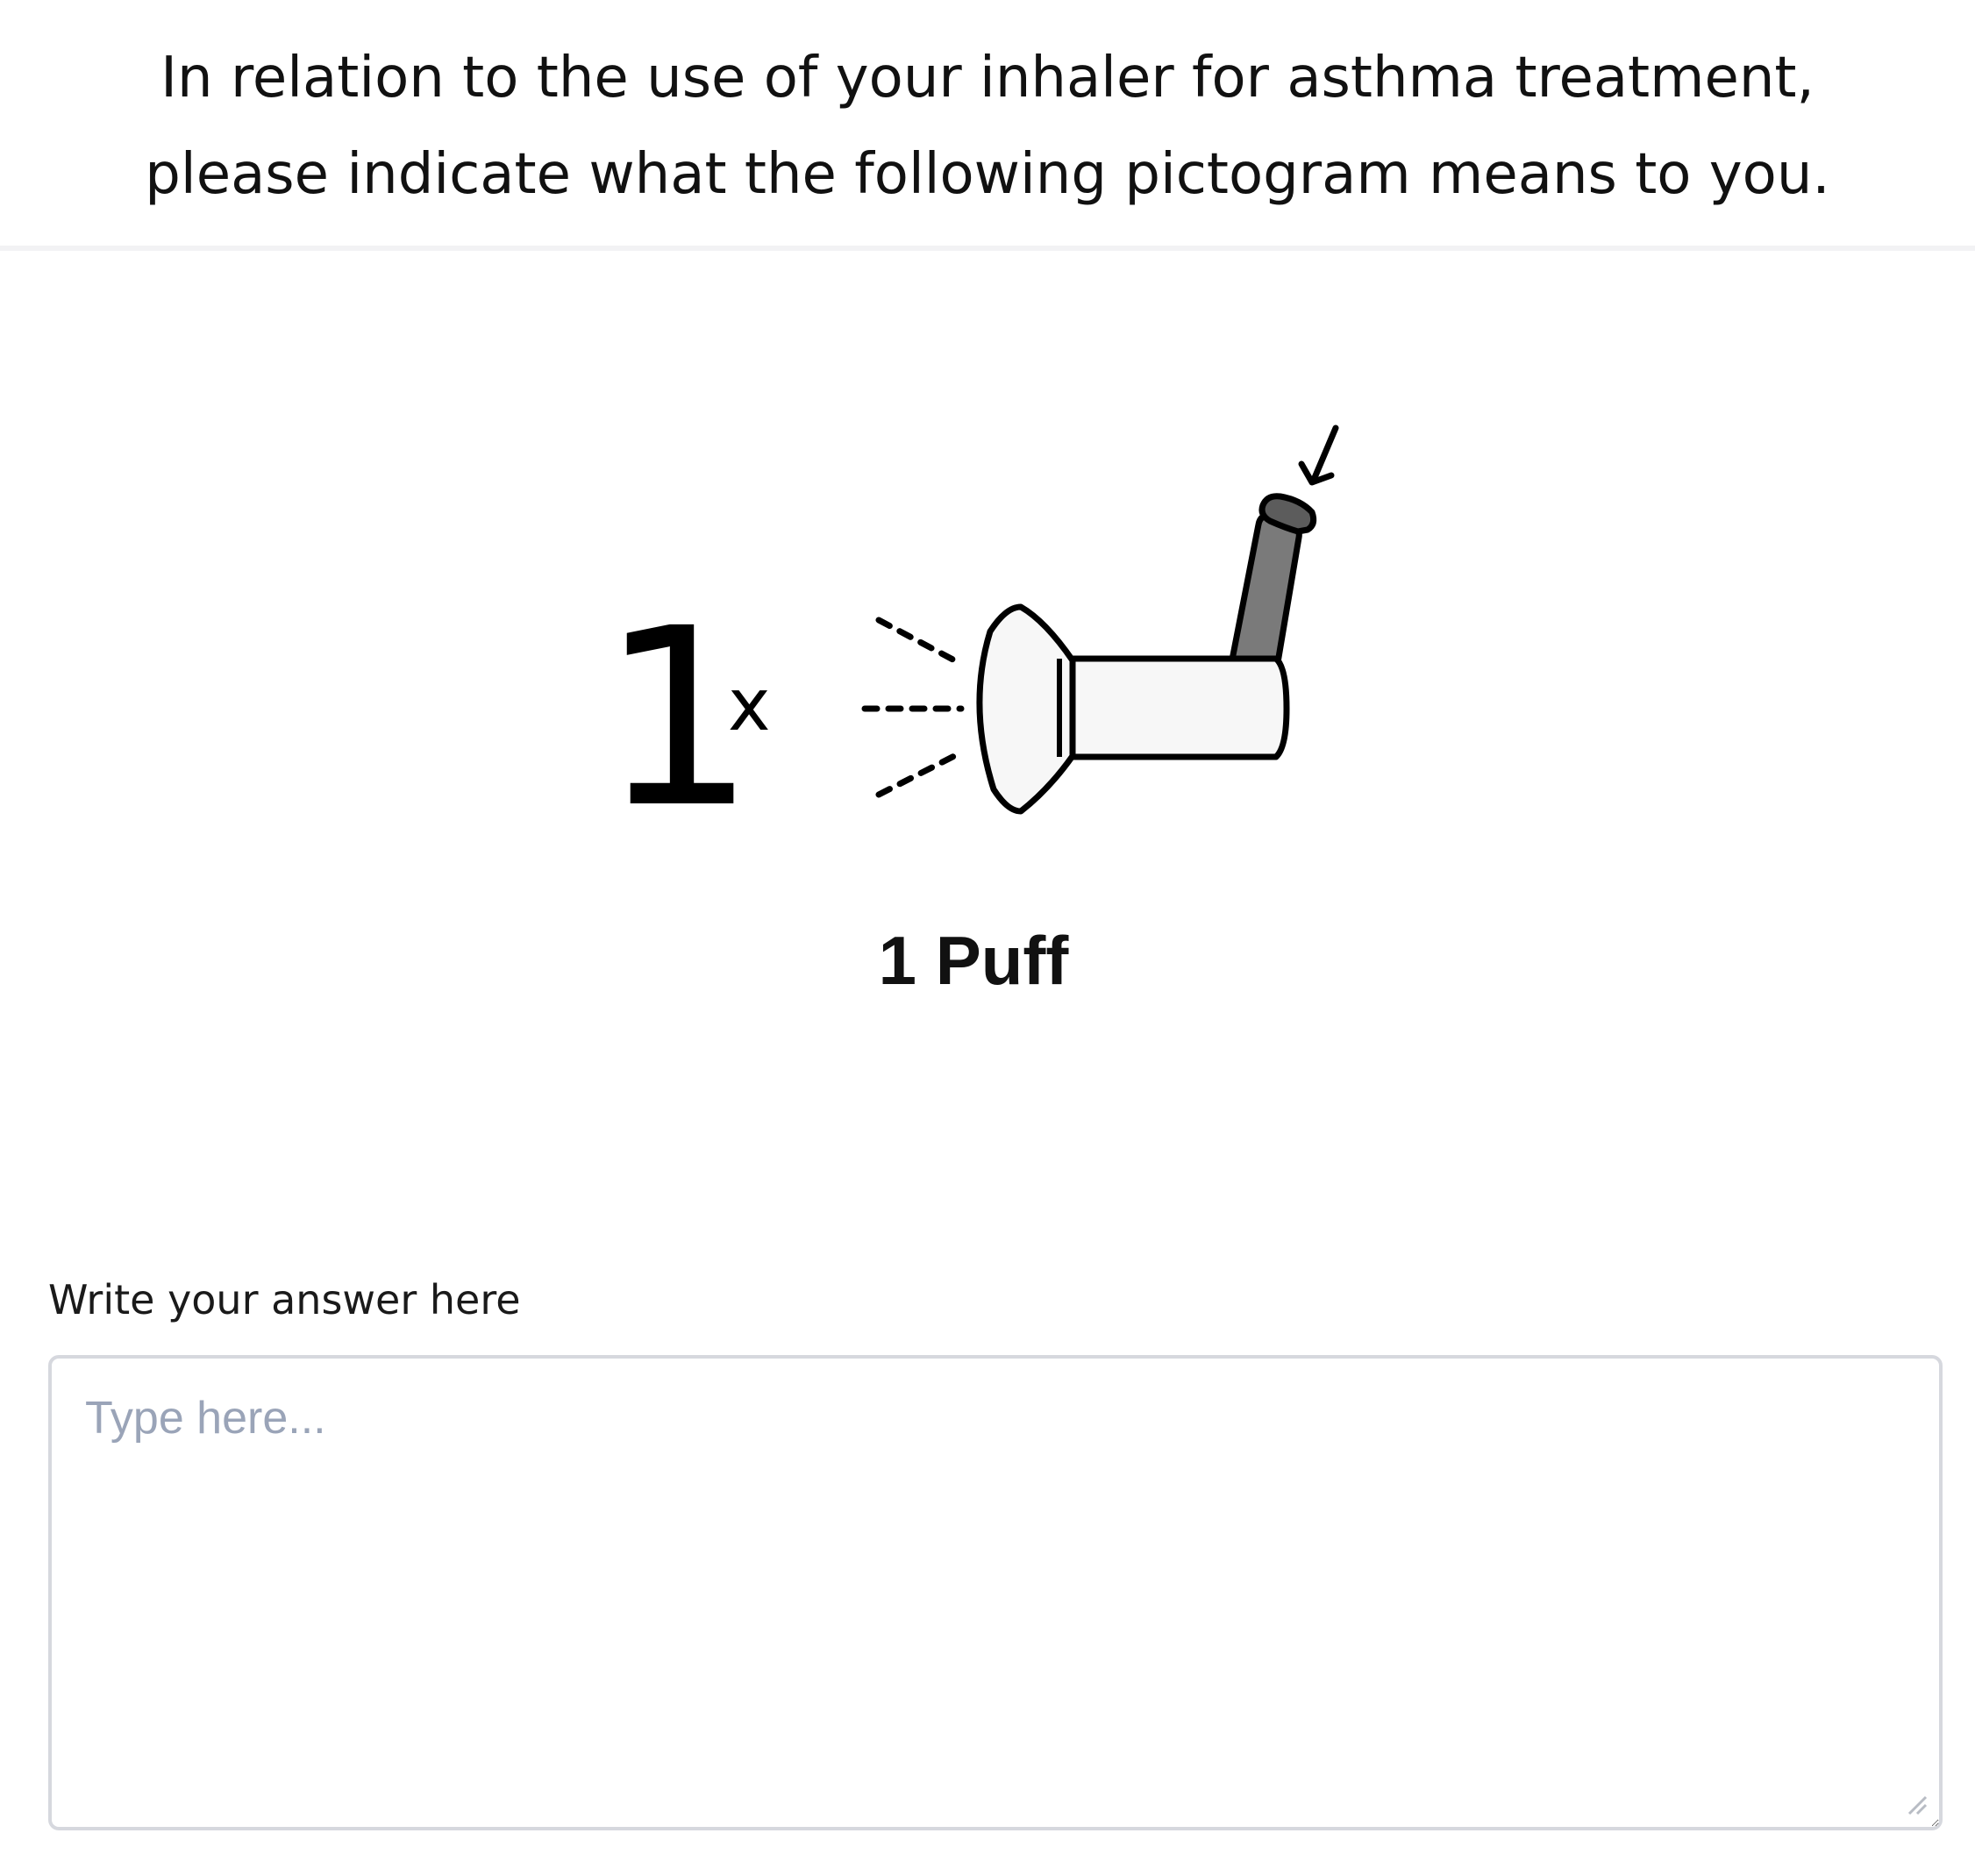 The width and height of the screenshot is (1975, 1876). What do you see at coordinates (749, 705) in the screenshot?
I see `dose-multiplier: x` at bounding box center [749, 705].